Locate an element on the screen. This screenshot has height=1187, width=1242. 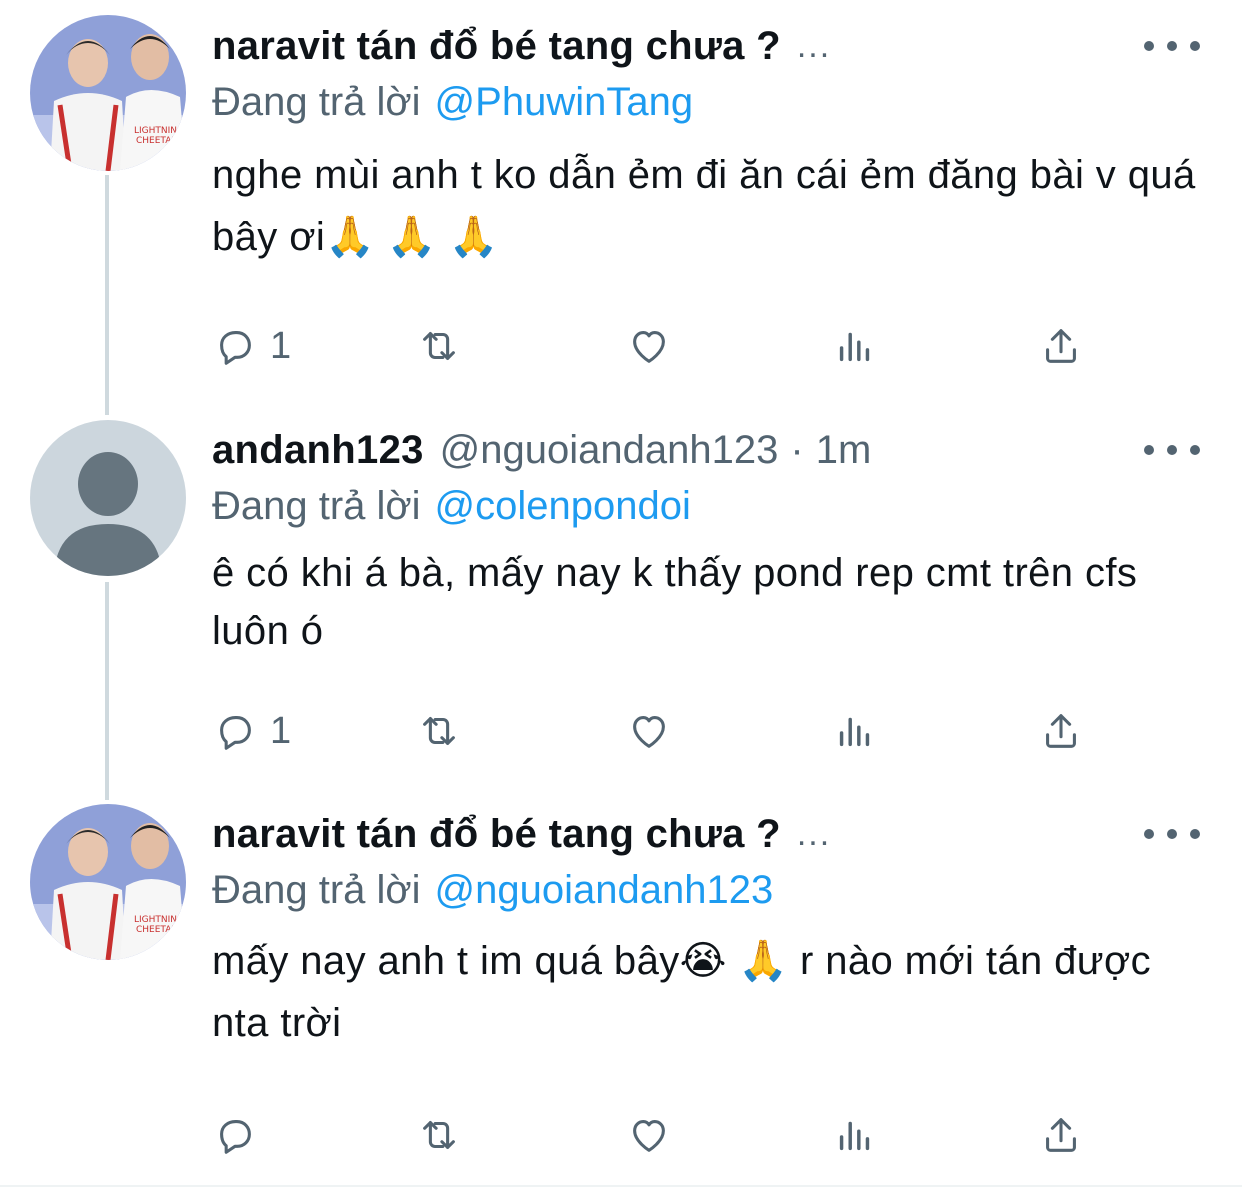
replying-to: Đang trả lời @nguoiandanh123 is located at coordinates (712, 890).